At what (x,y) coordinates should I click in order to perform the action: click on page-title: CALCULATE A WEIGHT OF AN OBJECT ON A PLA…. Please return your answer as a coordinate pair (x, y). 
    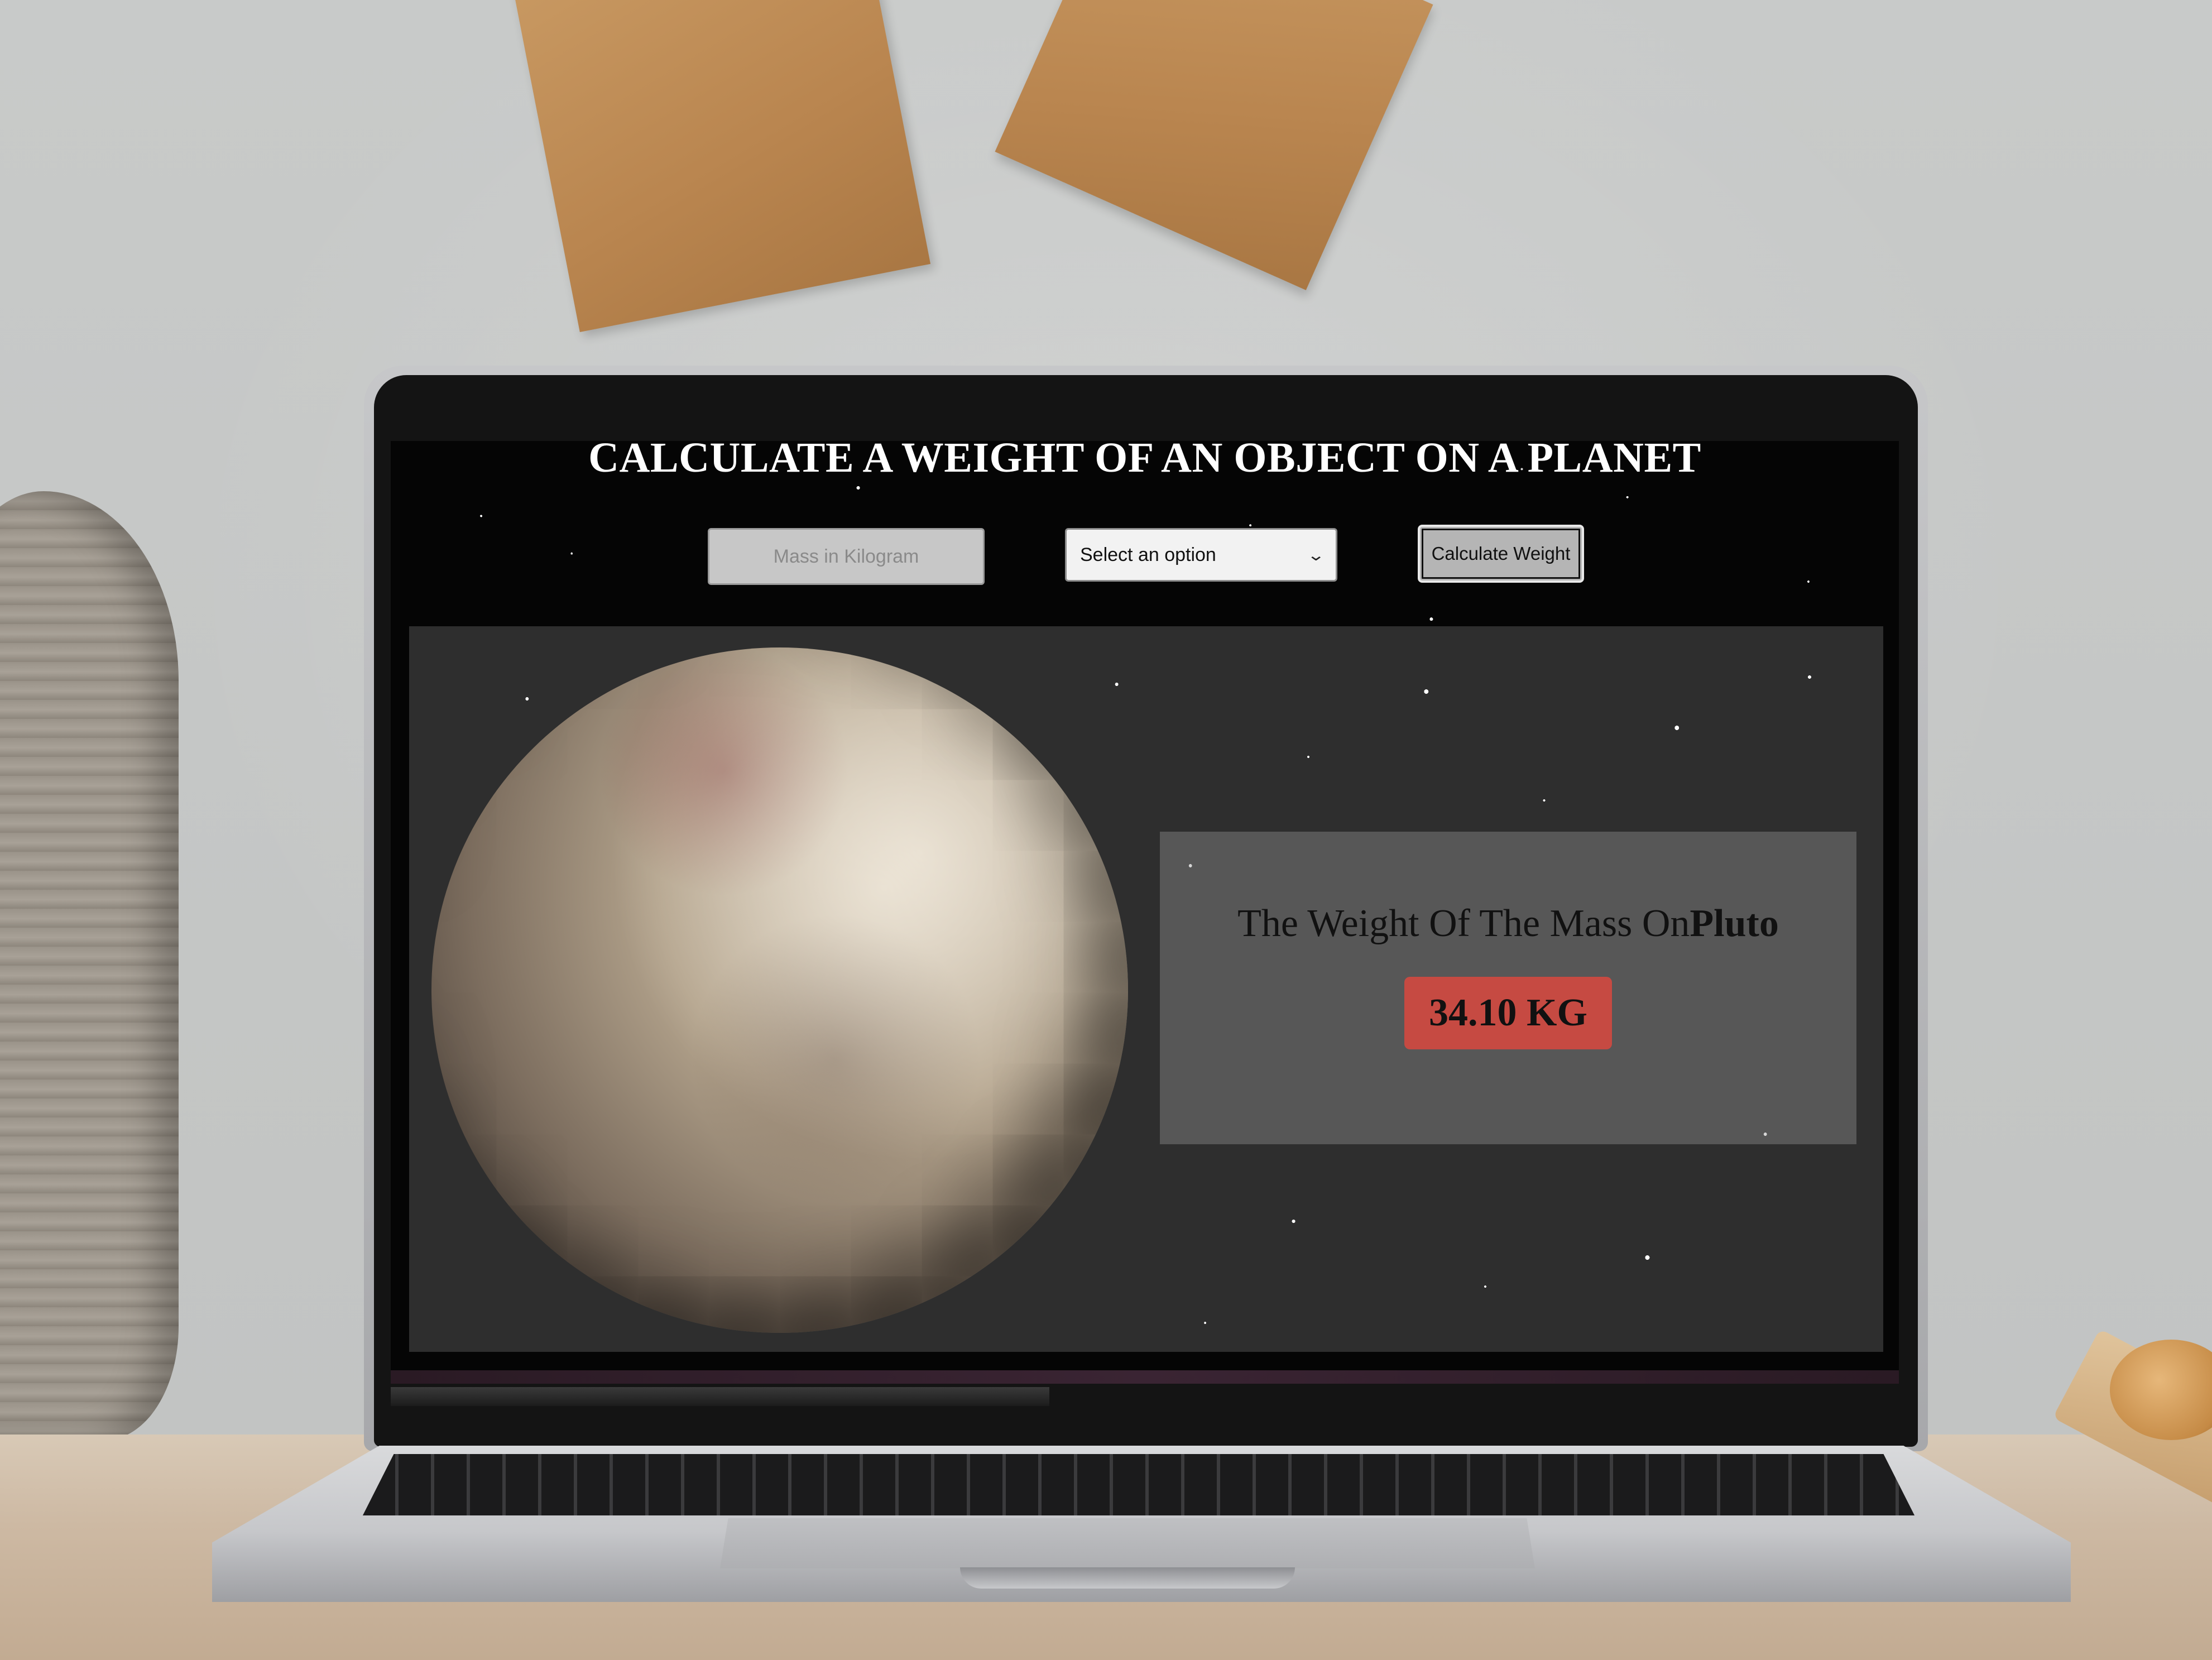
    Looking at the image, I should click on (1145, 457).